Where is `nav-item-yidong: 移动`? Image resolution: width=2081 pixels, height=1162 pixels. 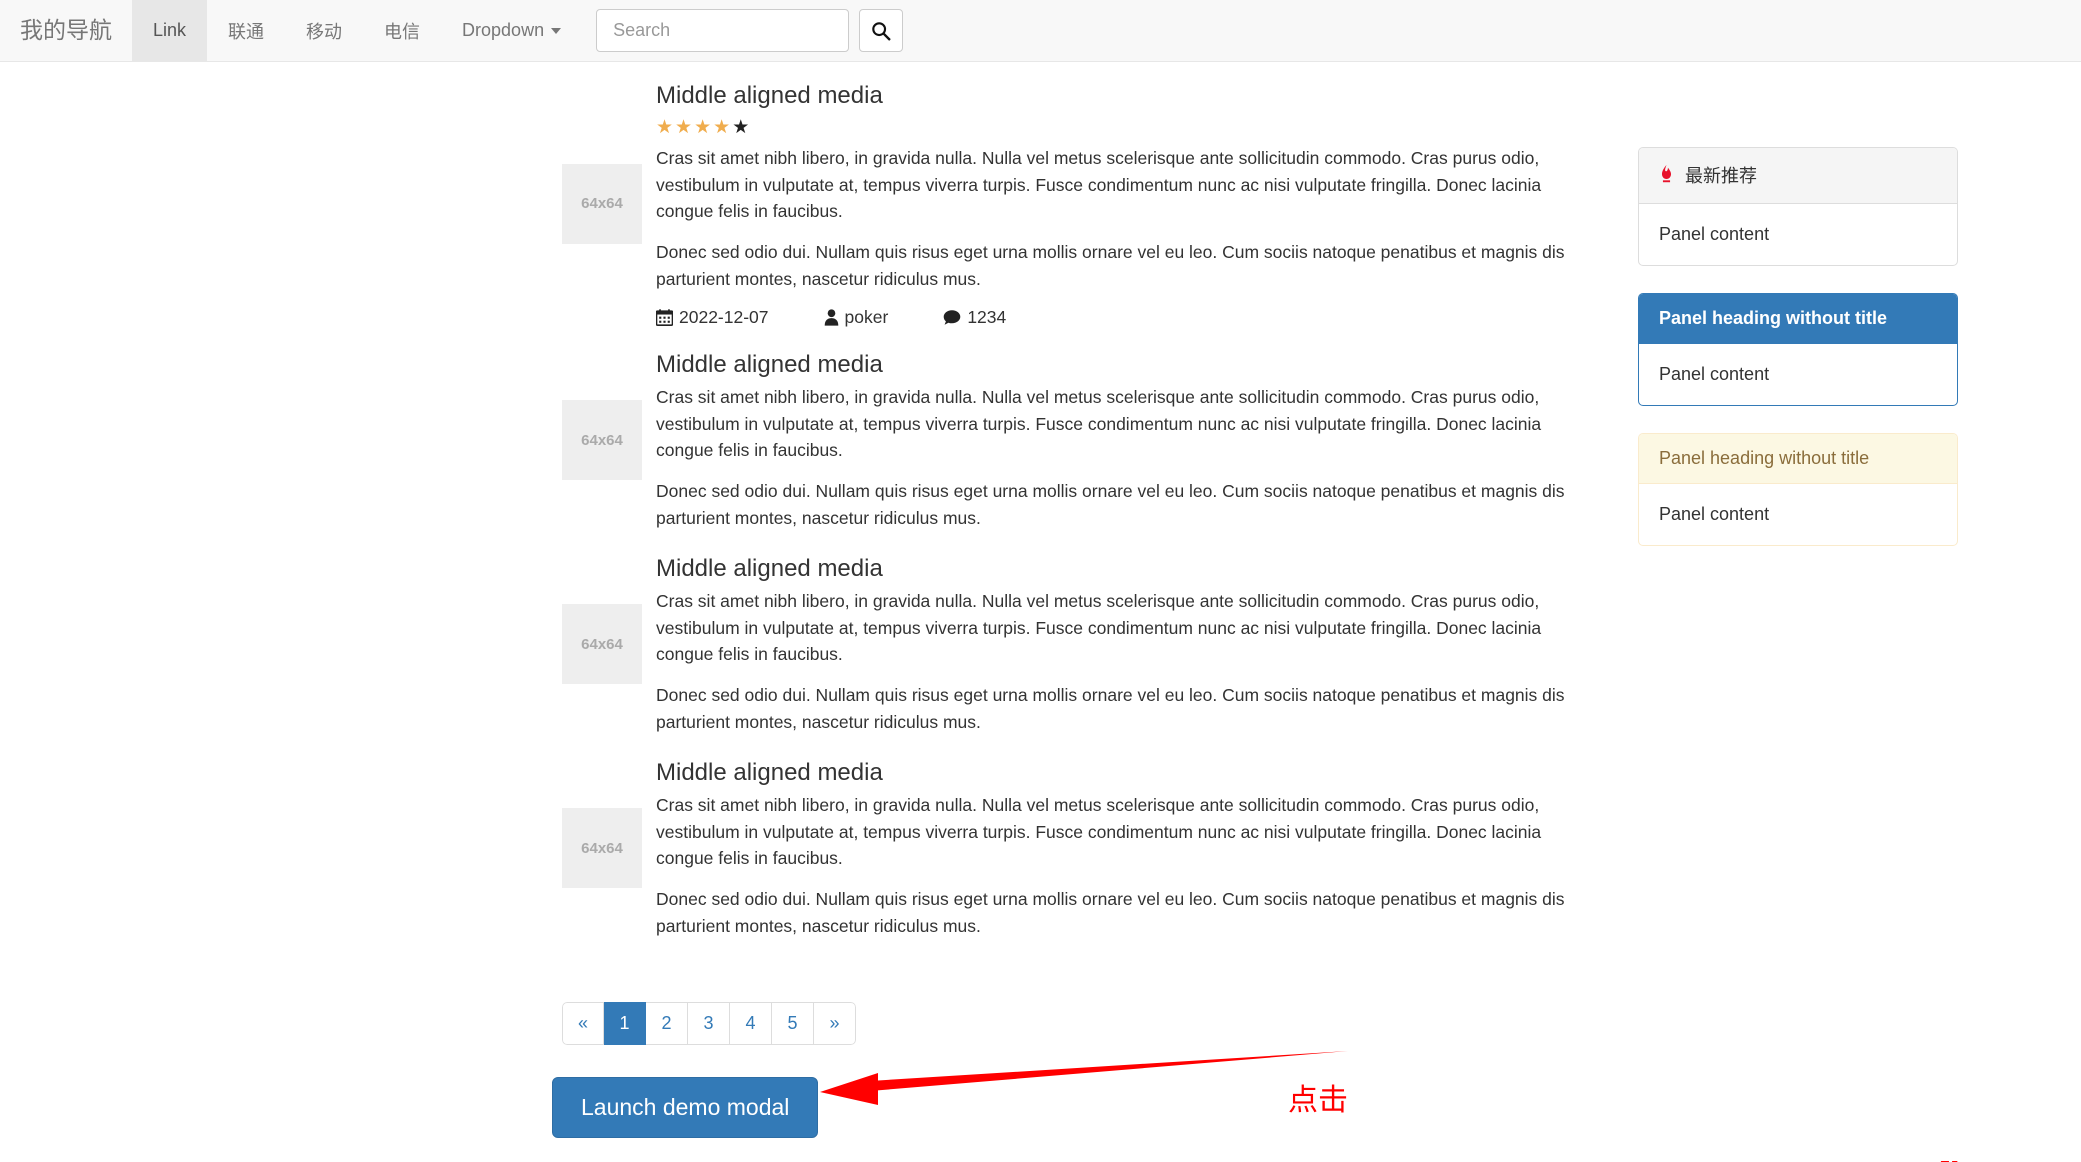 nav-item-yidong: 移动 is located at coordinates (324, 30).